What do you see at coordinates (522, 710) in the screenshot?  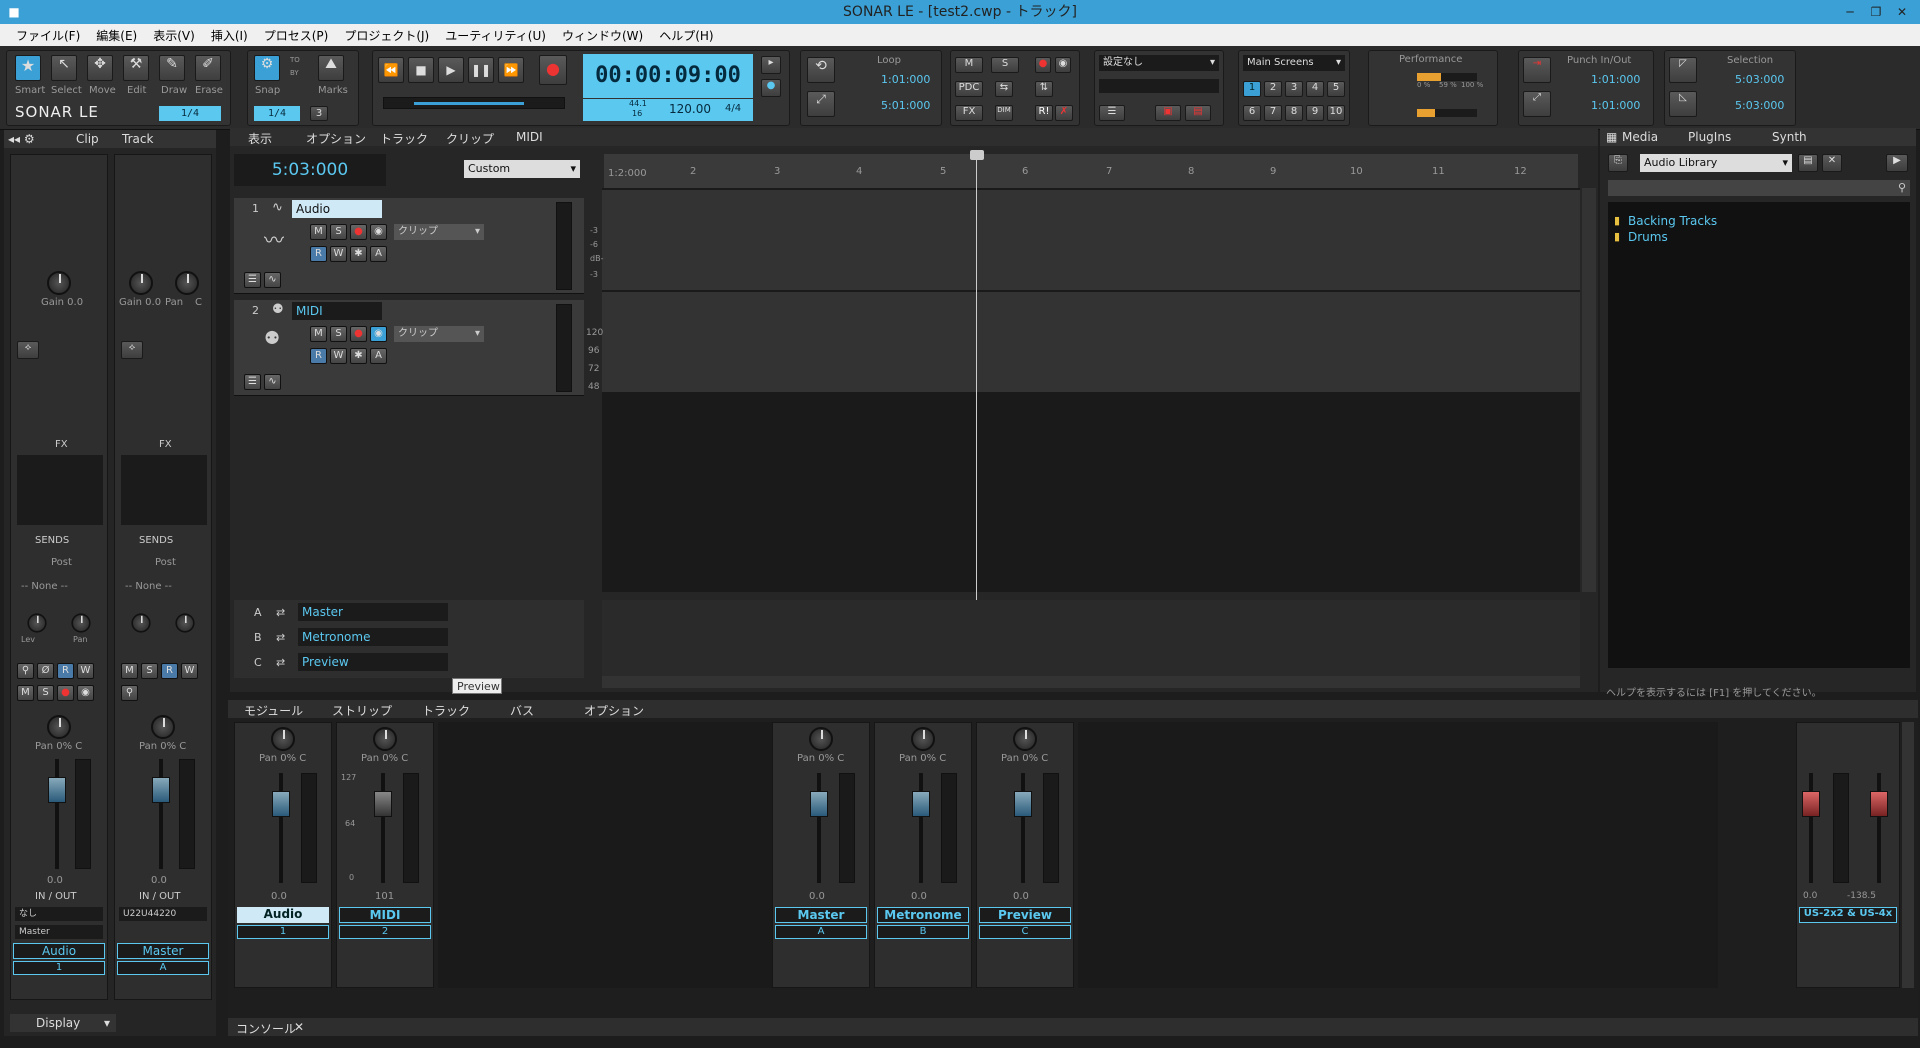 I see `cv-menu-bus: バス` at bounding box center [522, 710].